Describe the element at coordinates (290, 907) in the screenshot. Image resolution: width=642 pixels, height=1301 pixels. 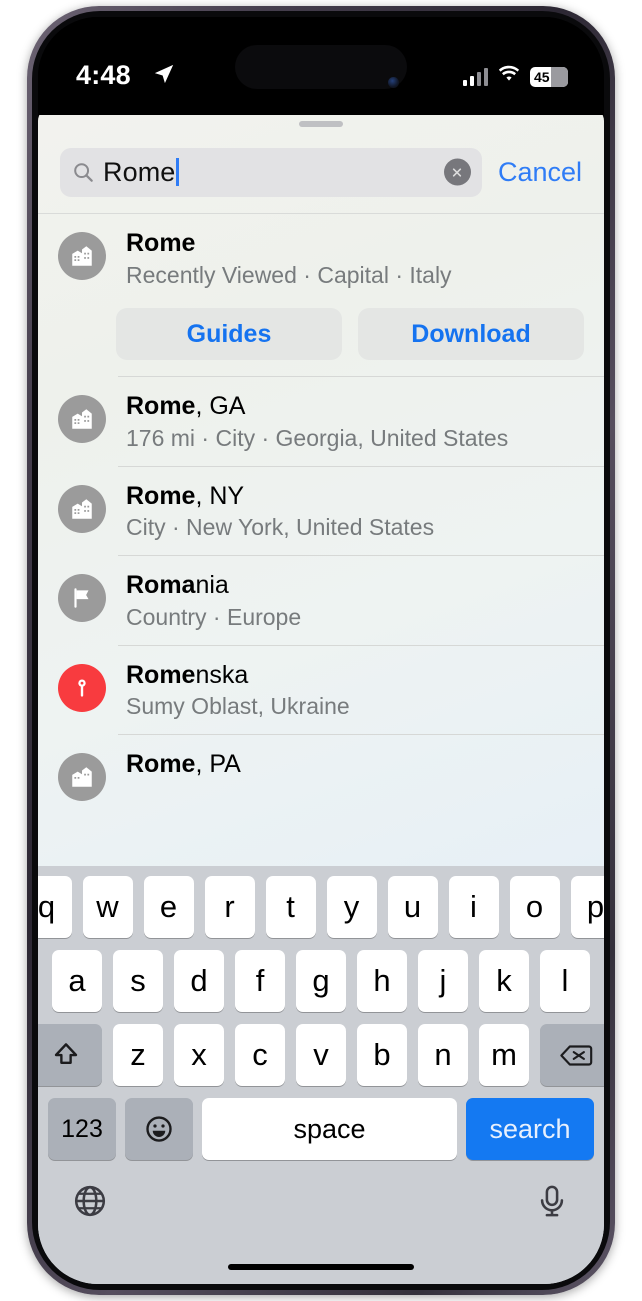
I see `key-t: t` at that location.